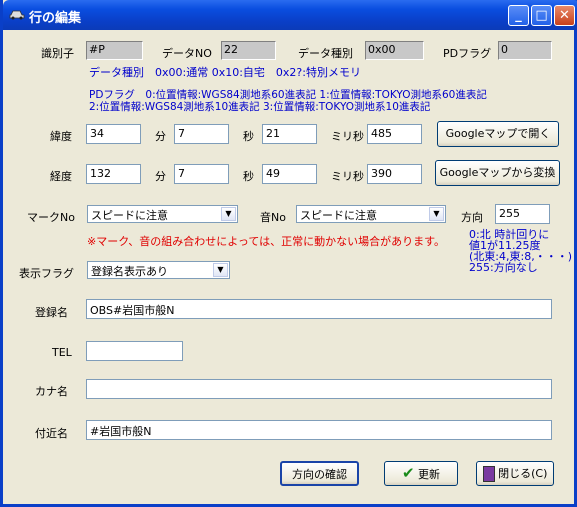  Describe the element at coordinates (525, 50) in the screenshot. I see `pdflag-field: 0` at that location.